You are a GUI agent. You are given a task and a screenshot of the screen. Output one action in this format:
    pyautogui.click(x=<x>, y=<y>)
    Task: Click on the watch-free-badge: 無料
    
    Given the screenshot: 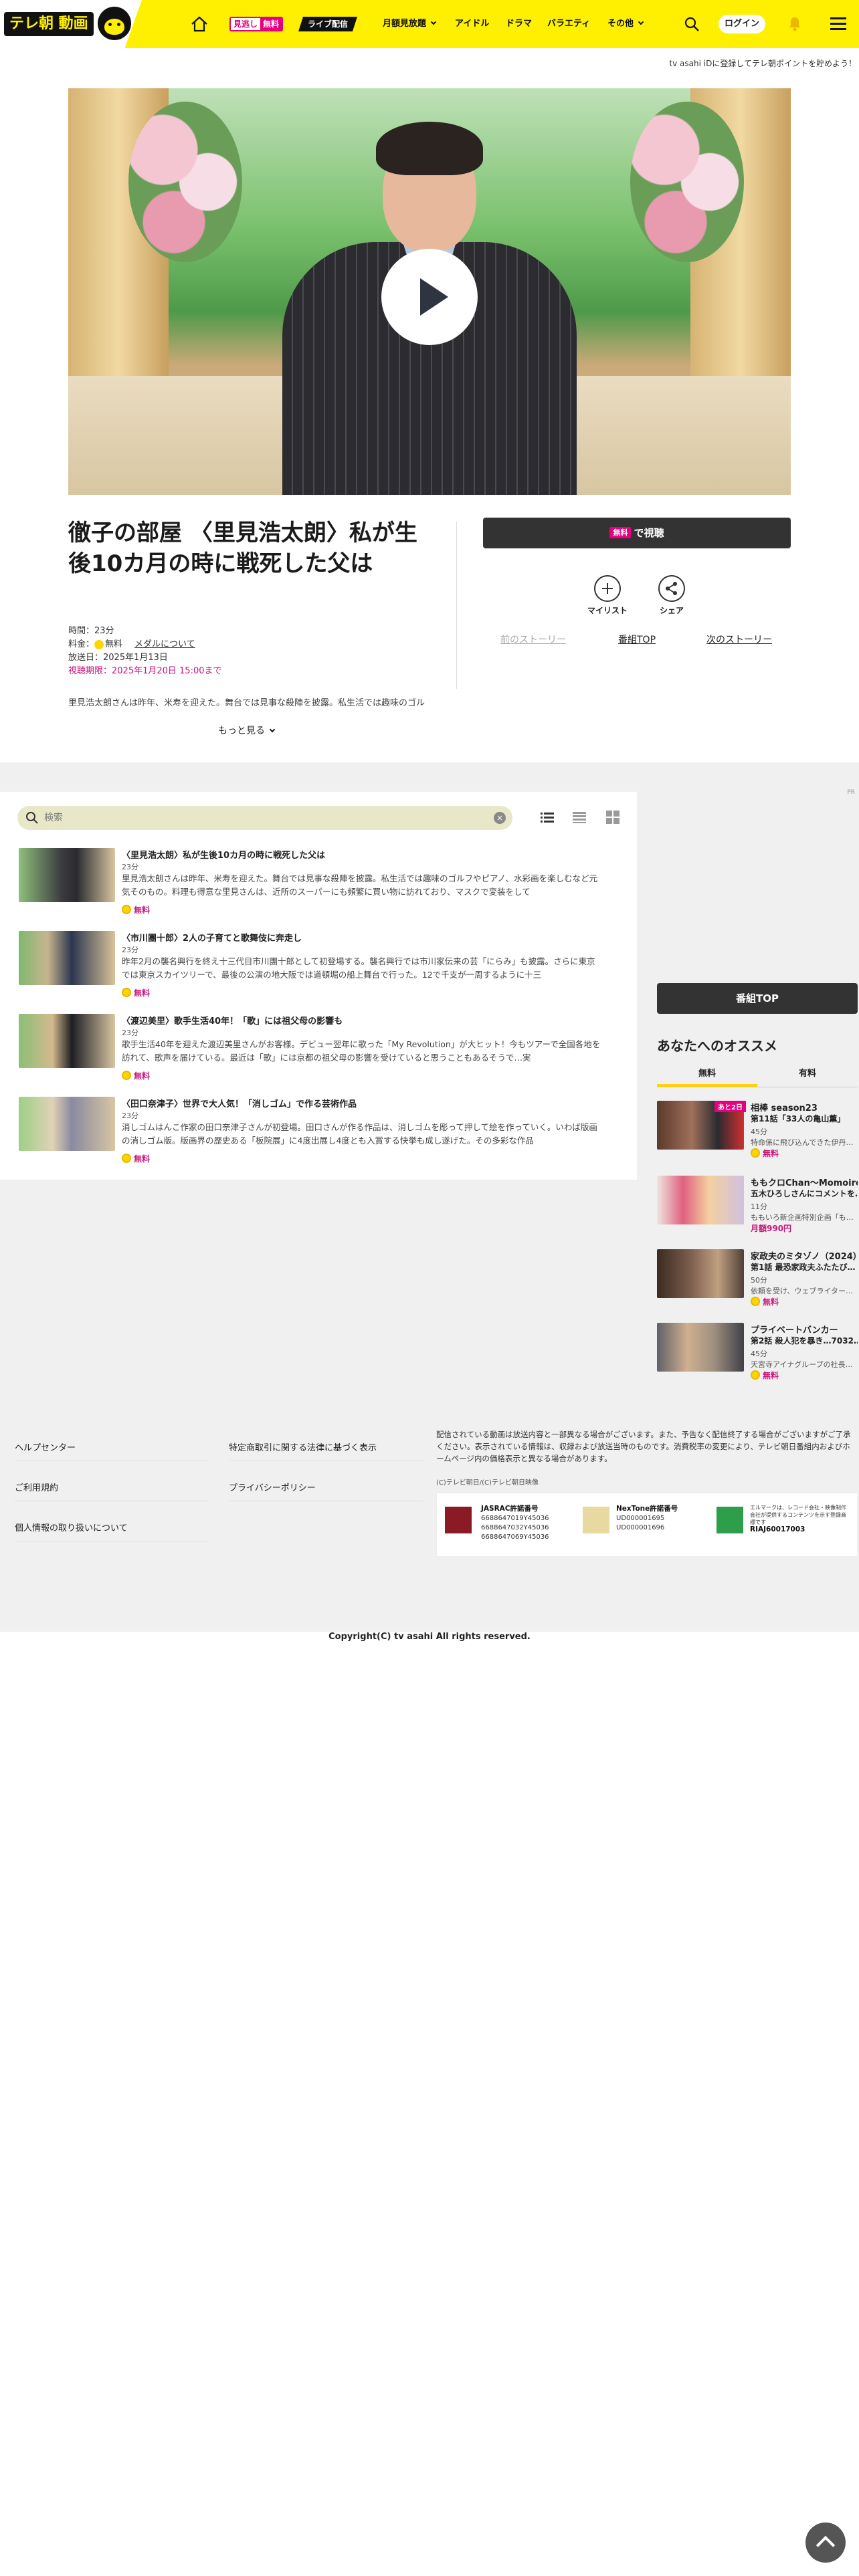 What is the action you would take?
    pyautogui.click(x=620, y=532)
    